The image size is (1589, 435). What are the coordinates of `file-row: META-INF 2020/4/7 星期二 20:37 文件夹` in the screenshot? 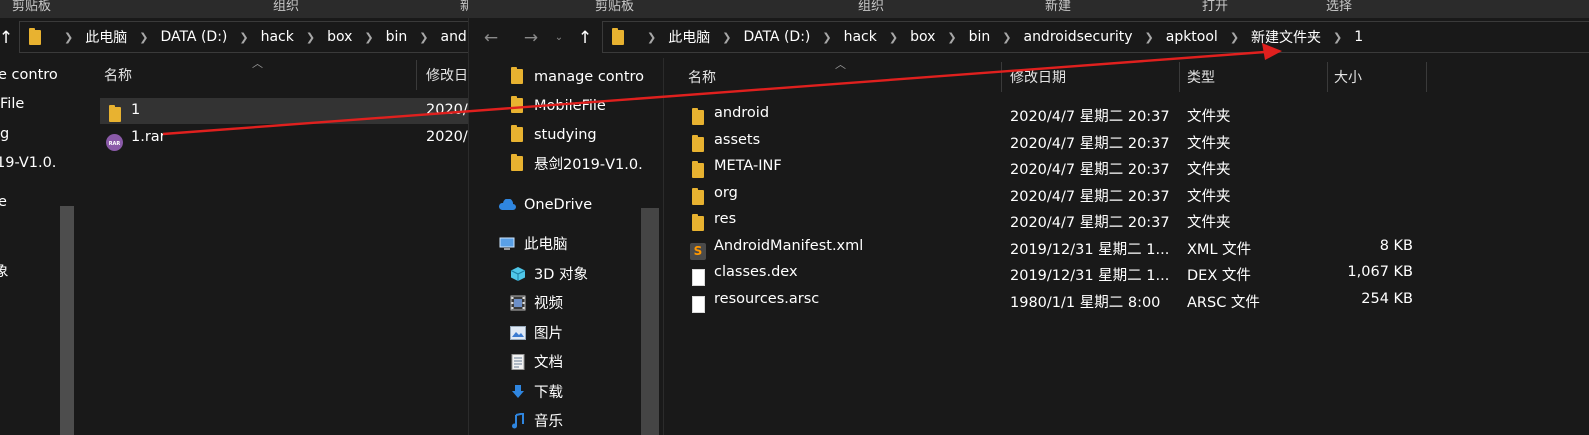 It's located at (1133, 167).